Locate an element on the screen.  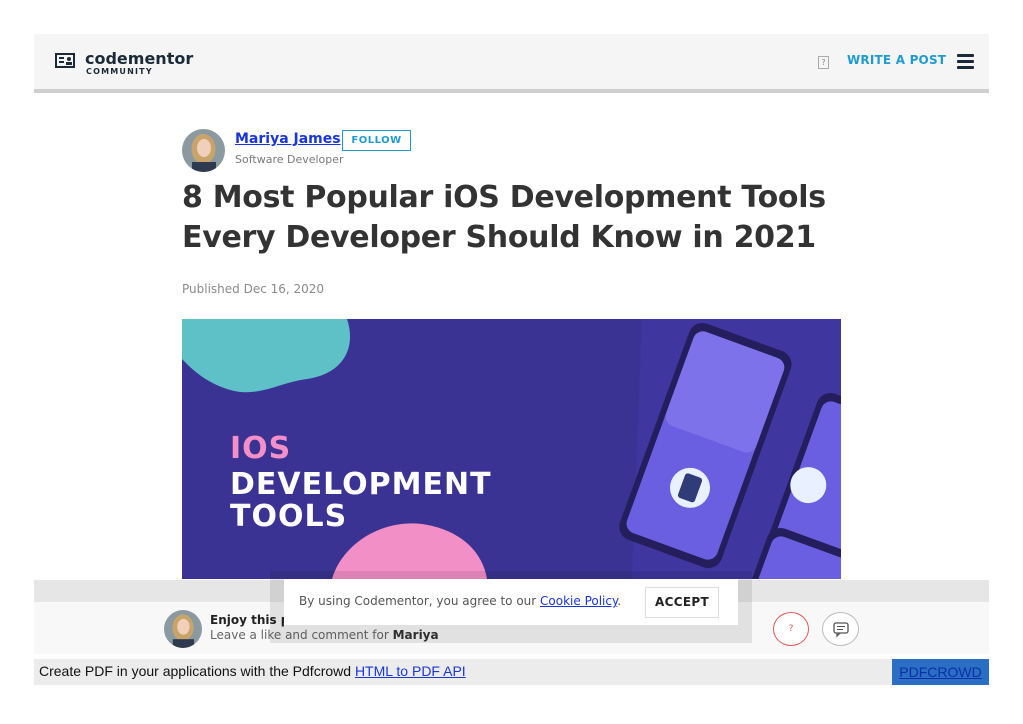
cookie-message-end: . is located at coordinates (619, 601).